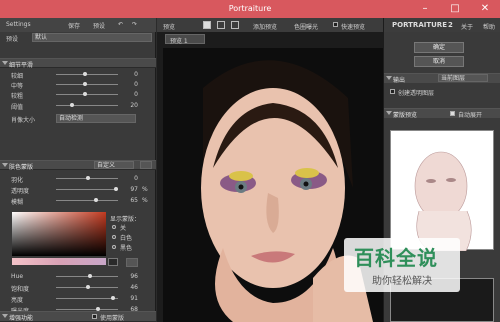 The width and height of the screenshot is (500, 322). Describe the element at coordinates (92, 37) in the screenshot. I see `preset-select: 默认` at that location.